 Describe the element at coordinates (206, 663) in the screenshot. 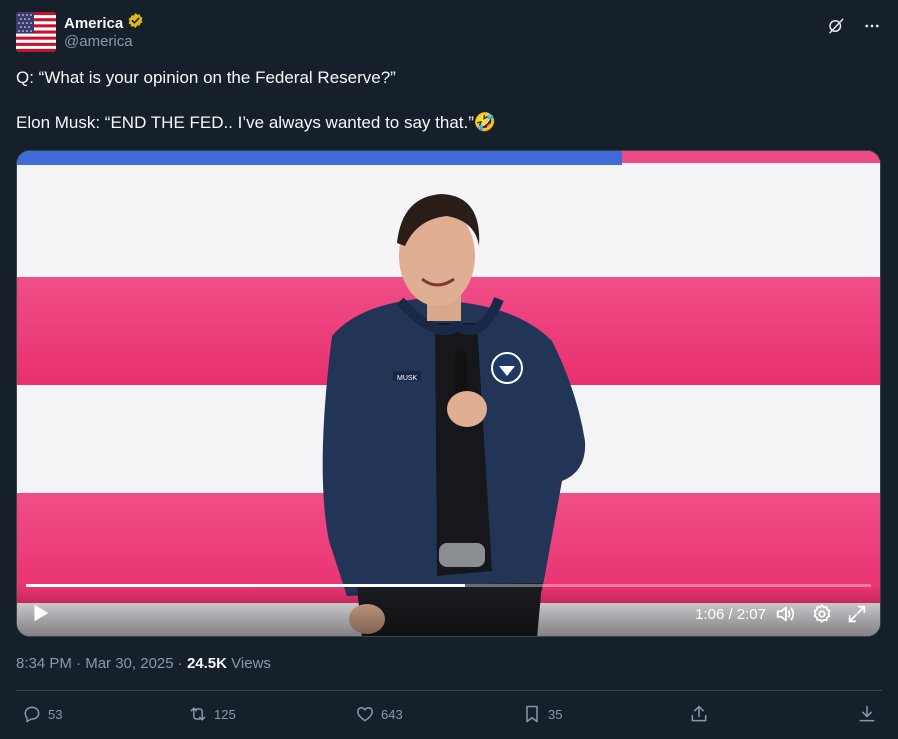

I see `views-count: 24.5K` at that location.